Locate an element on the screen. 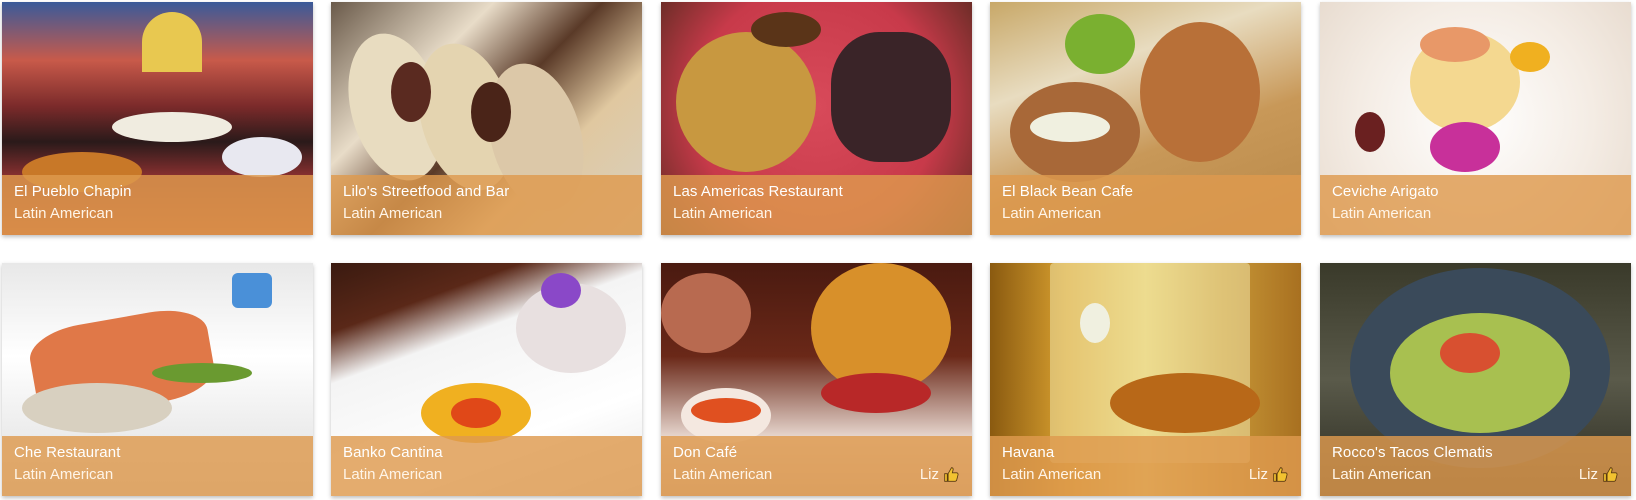 The height and width of the screenshot is (500, 1636). restaurant-card-el-pueblo-chapin: El Pueblo Chapin Latin American is located at coordinates (157, 118).